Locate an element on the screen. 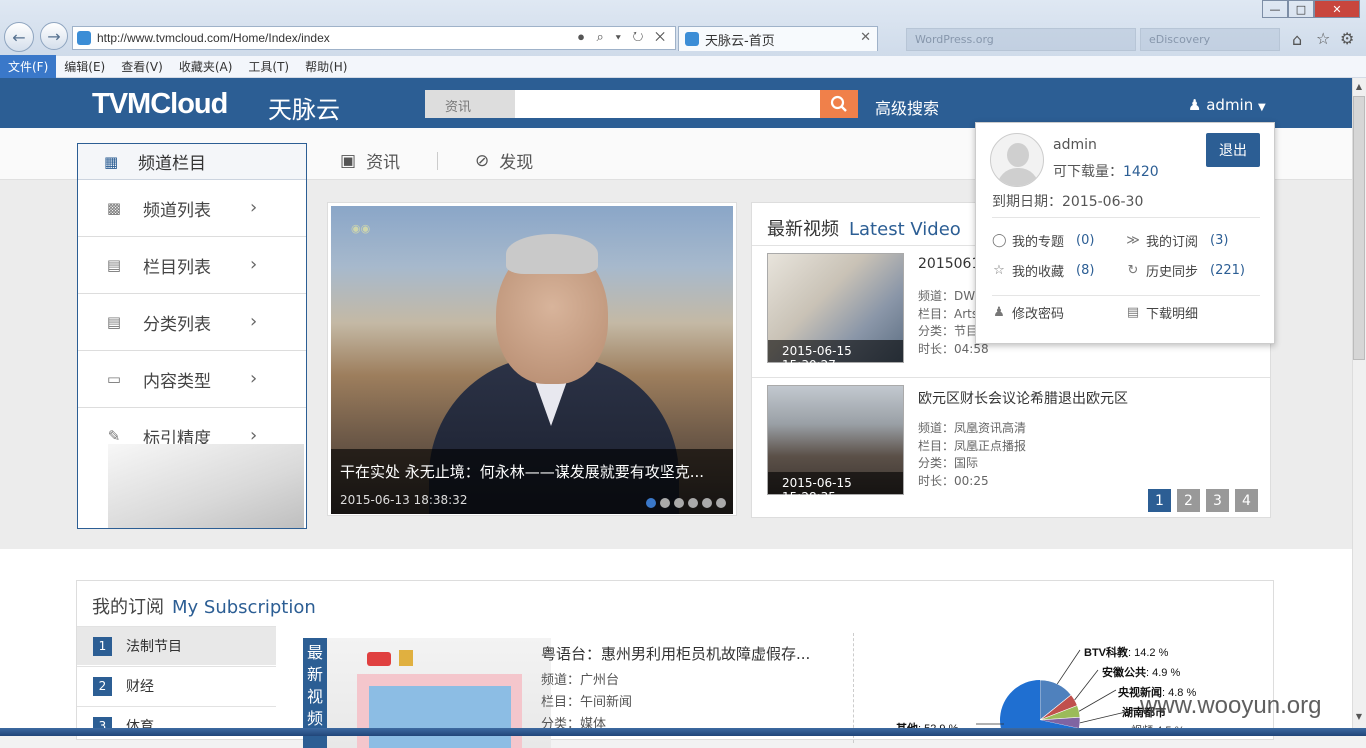 This screenshot has width=1366, height=748. divider is located at coordinates (1126, 295).